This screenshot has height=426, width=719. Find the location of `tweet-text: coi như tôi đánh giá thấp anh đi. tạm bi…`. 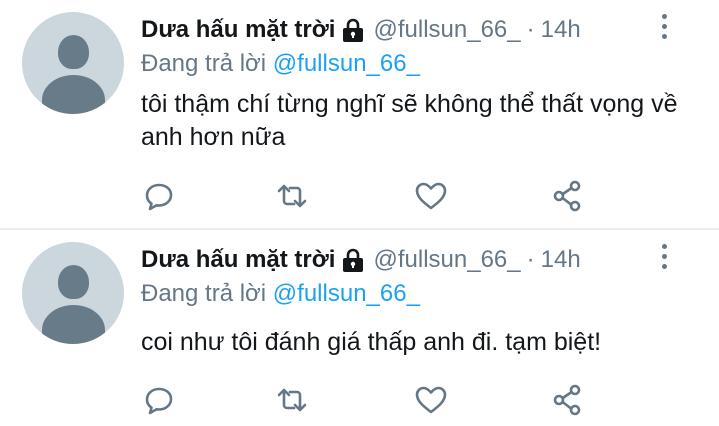

tweet-text: coi như tôi đánh giá thấp anh đi. tạm bi… is located at coordinates (371, 342).